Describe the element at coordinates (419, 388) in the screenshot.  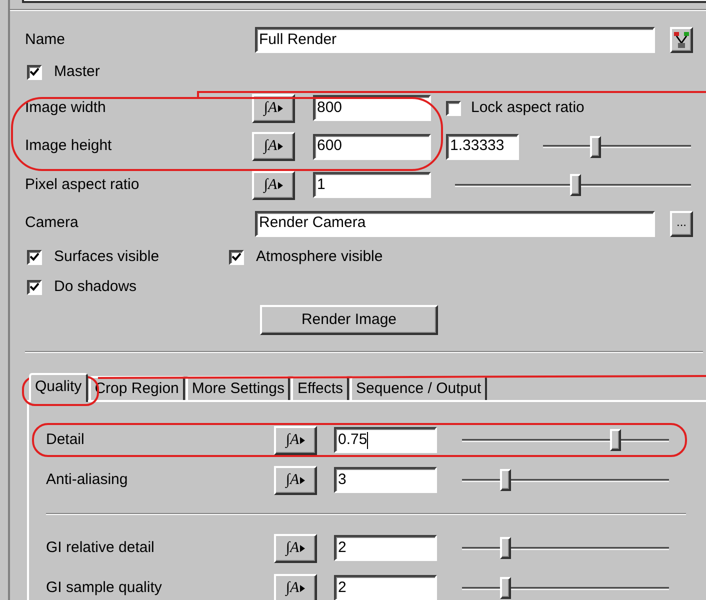
I see `tab: Sequence / Output` at that location.